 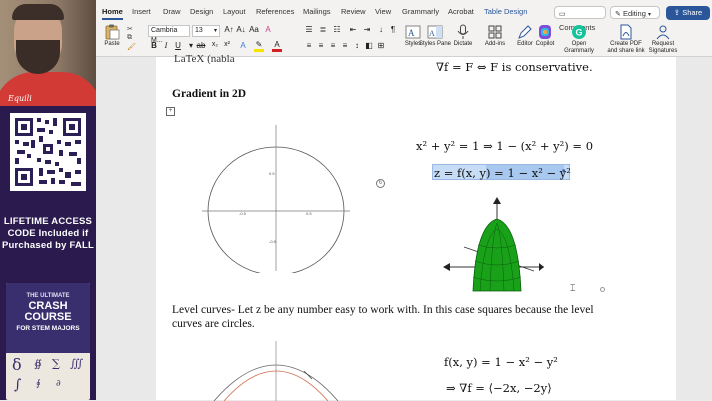 I want to click on bold-icon: B, so click(x=154, y=45).